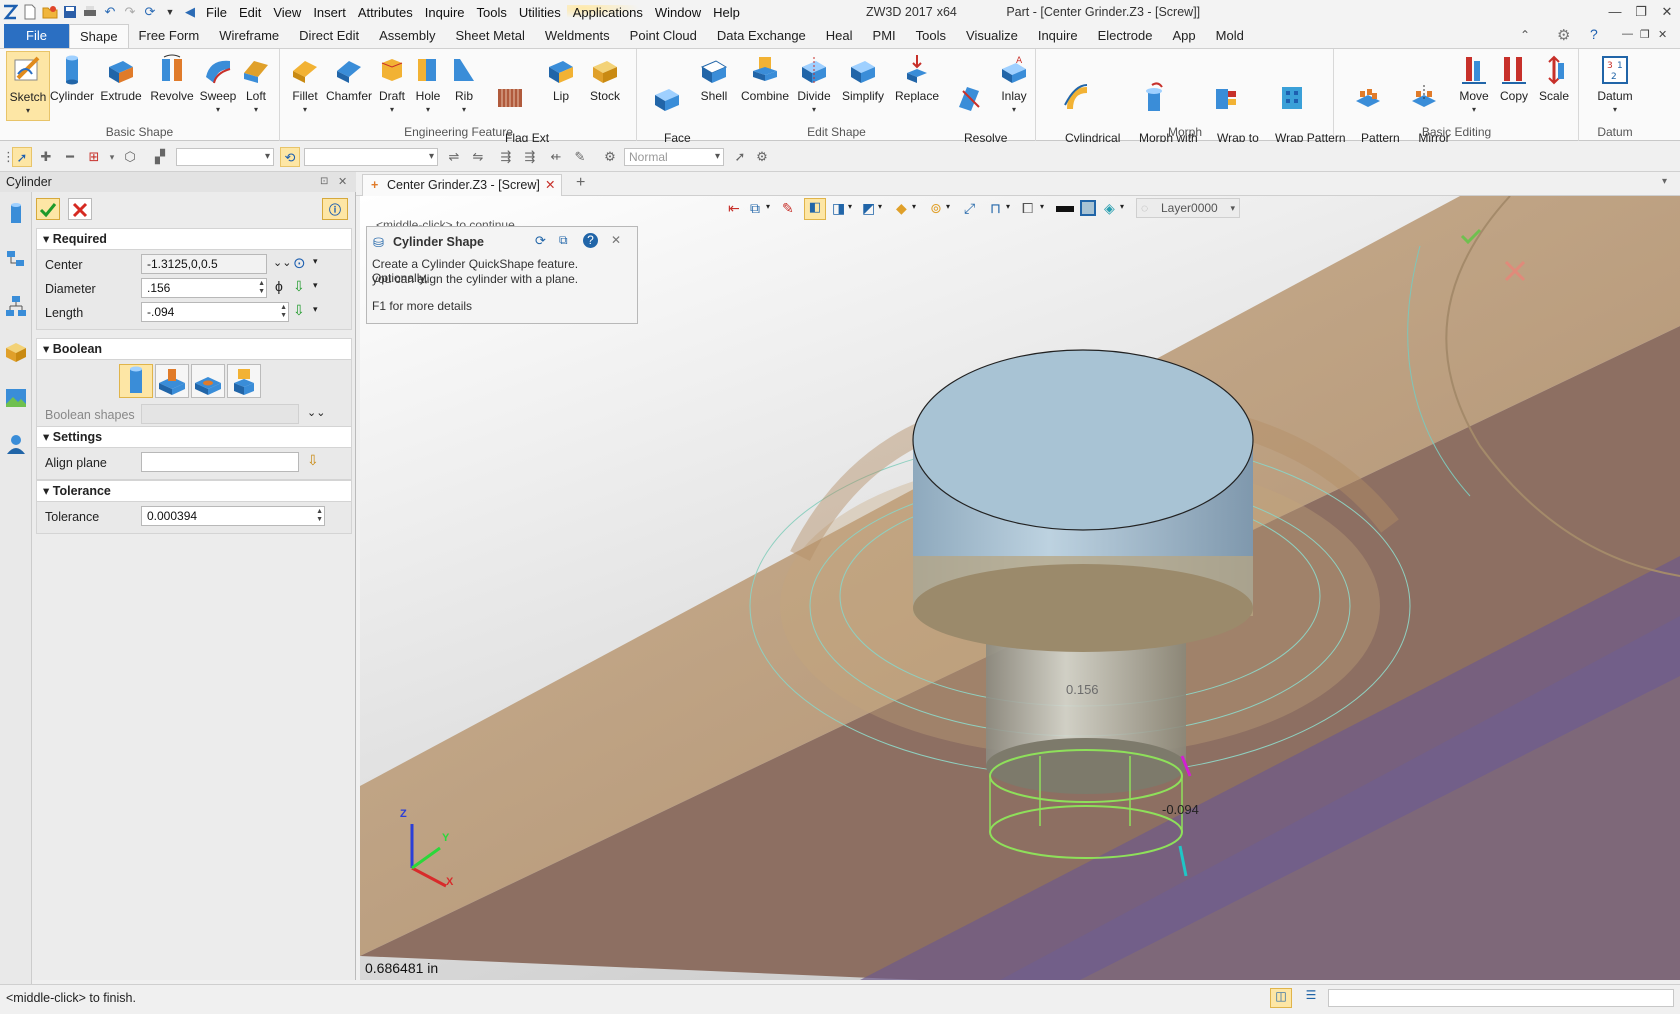 Image resolution: width=1680 pixels, height=1014 pixels. What do you see at coordinates (969, 208) in the screenshot?
I see `zoom-box-icon: ⤢` at bounding box center [969, 208].